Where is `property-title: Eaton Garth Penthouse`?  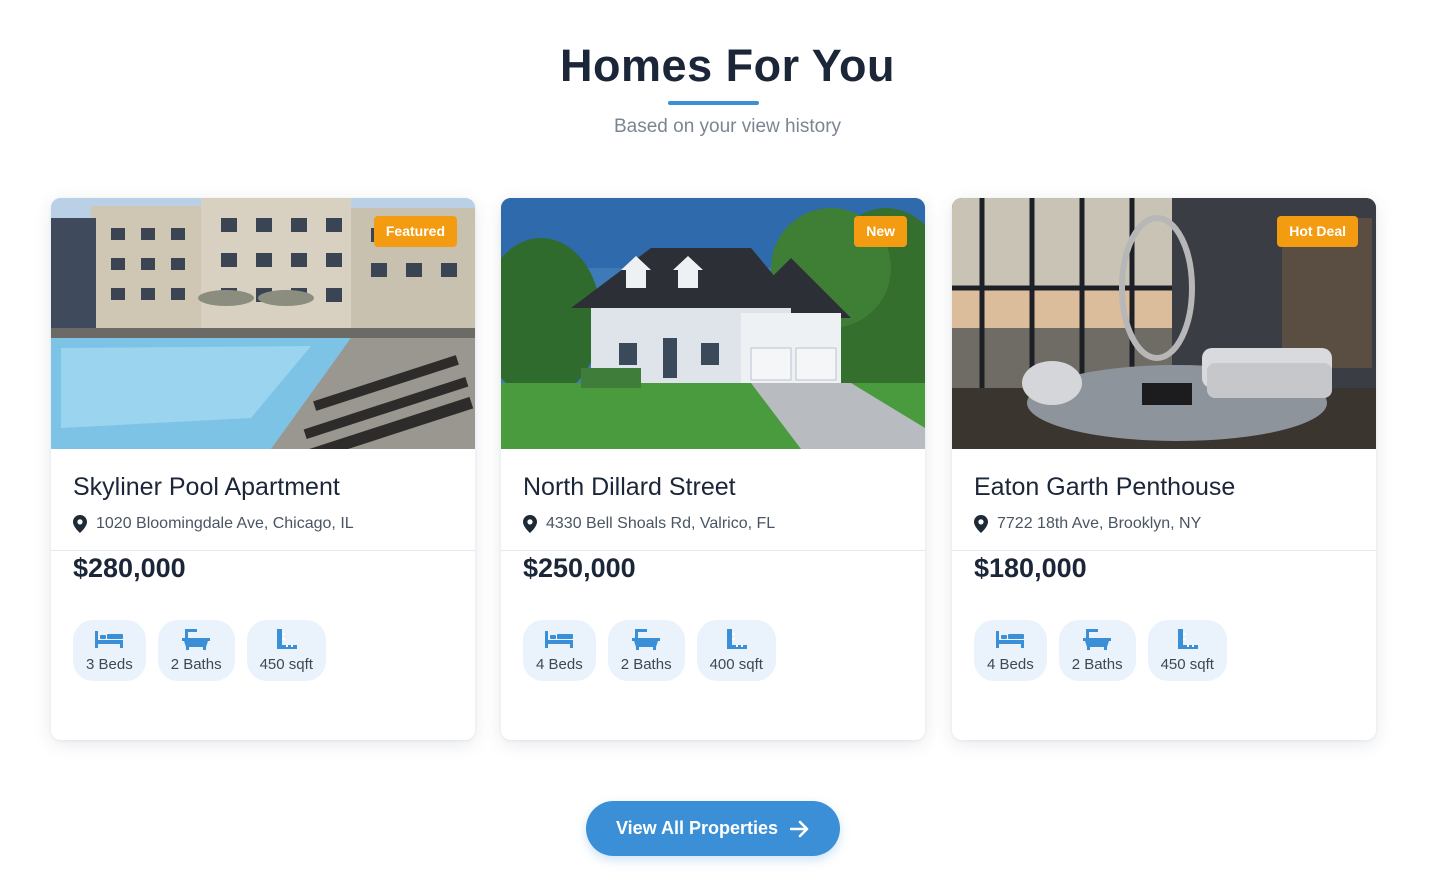 property-title: Eaton Garth Penthouse is located at coordinates (1104, 487).